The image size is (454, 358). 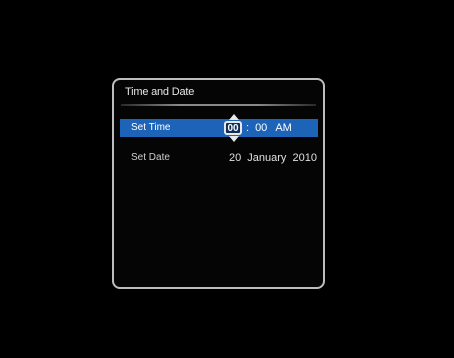 What do you see at coordinates (219, 158) in the screenshot?
I see `menu-item-set-date: Set Date 20 January 2010` at bounding box center [219, 158].